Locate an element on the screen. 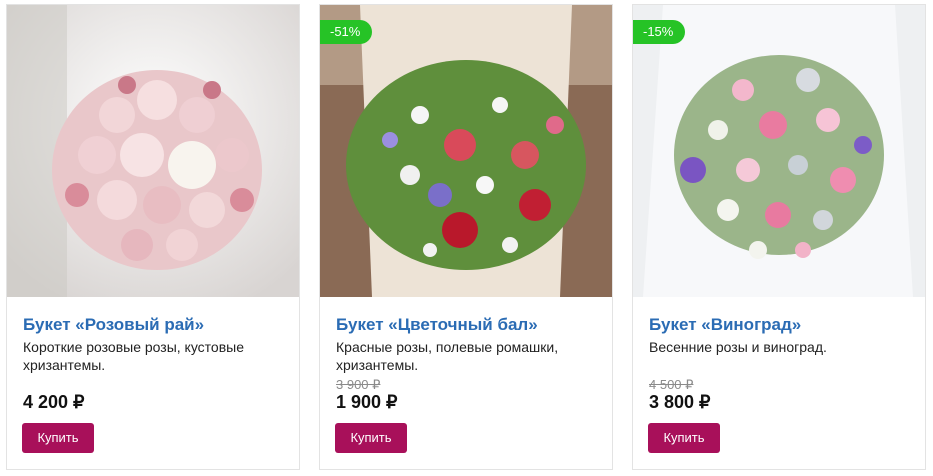 Image resolution: width=933 pixels, height=476 pixels. product-description: Весенние розы и виноград. is located at coordinates (738, 347).